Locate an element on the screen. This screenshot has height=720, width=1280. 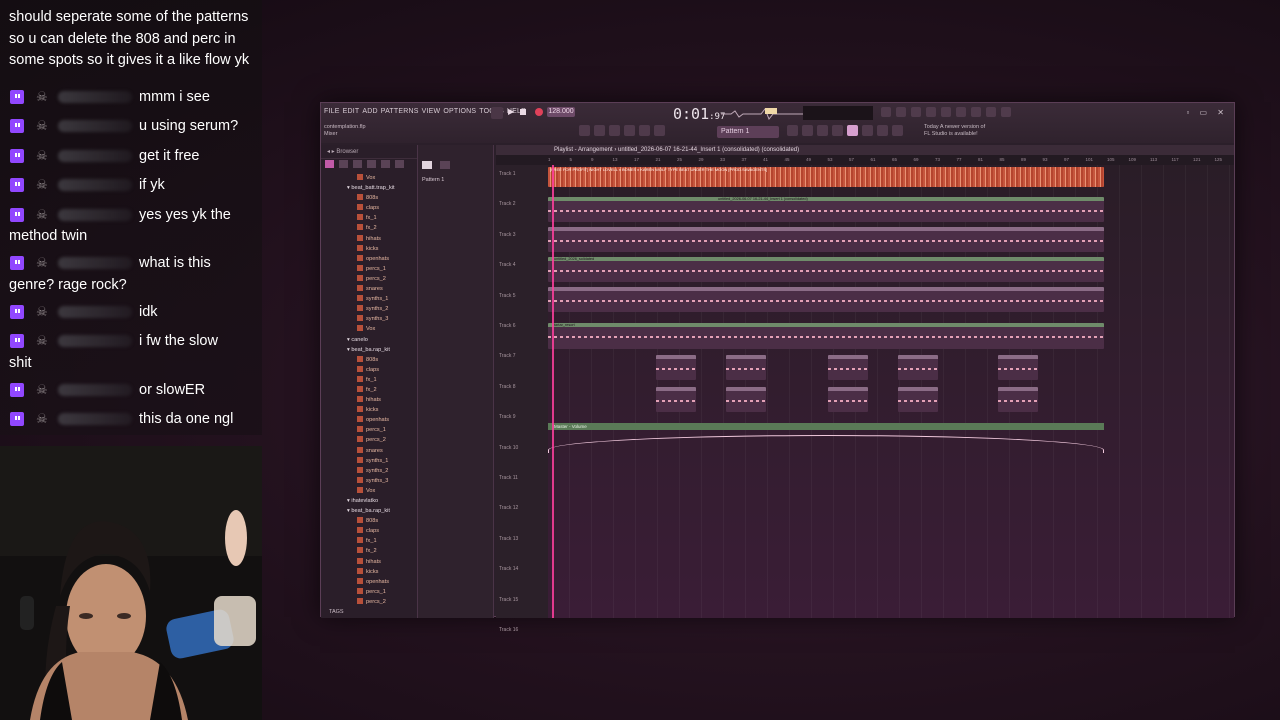
menu-item: PATTERNS is located at coordinates (400, 111).